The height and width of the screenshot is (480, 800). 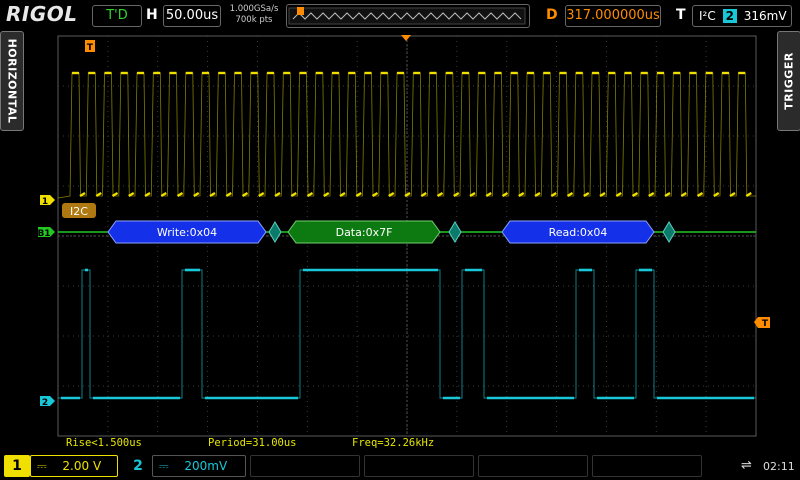 What do you see at coordinates (187, 232) in the screenshot?
I see `decode-packet-label: Write:0x04` at bounding box center [187, 232].